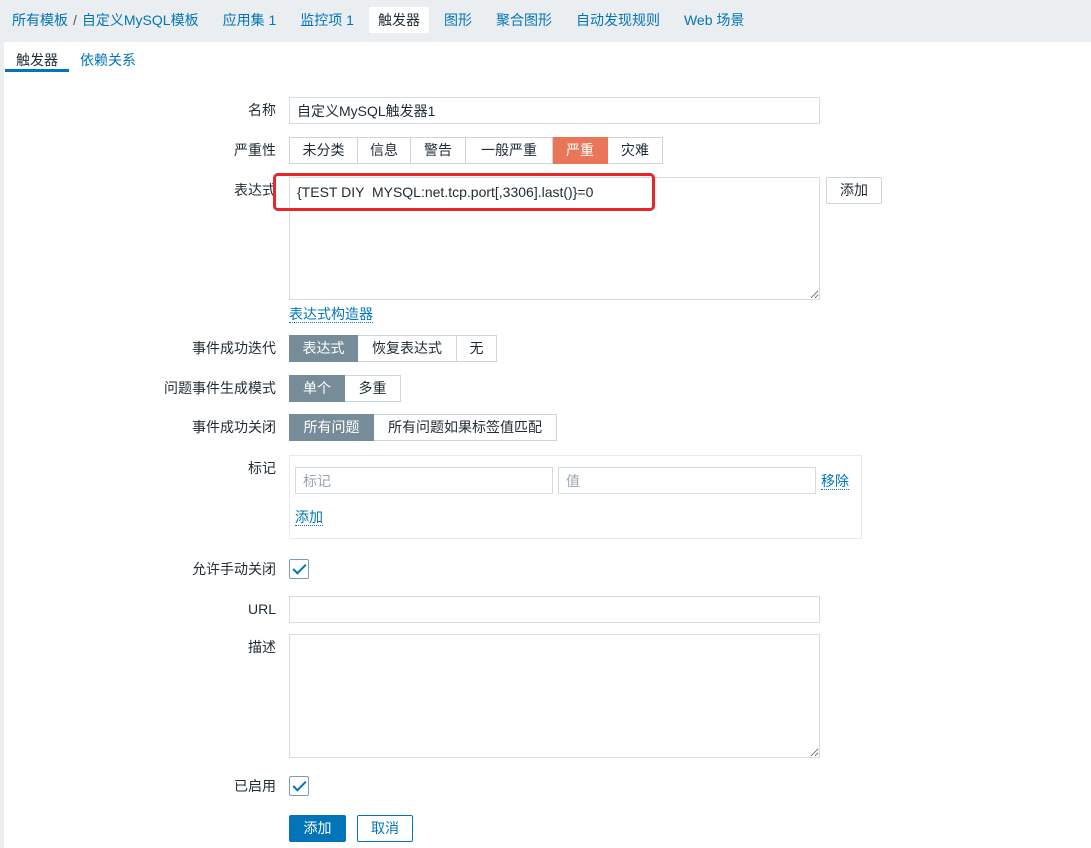  I want to click on name-input, so click(554, 110).